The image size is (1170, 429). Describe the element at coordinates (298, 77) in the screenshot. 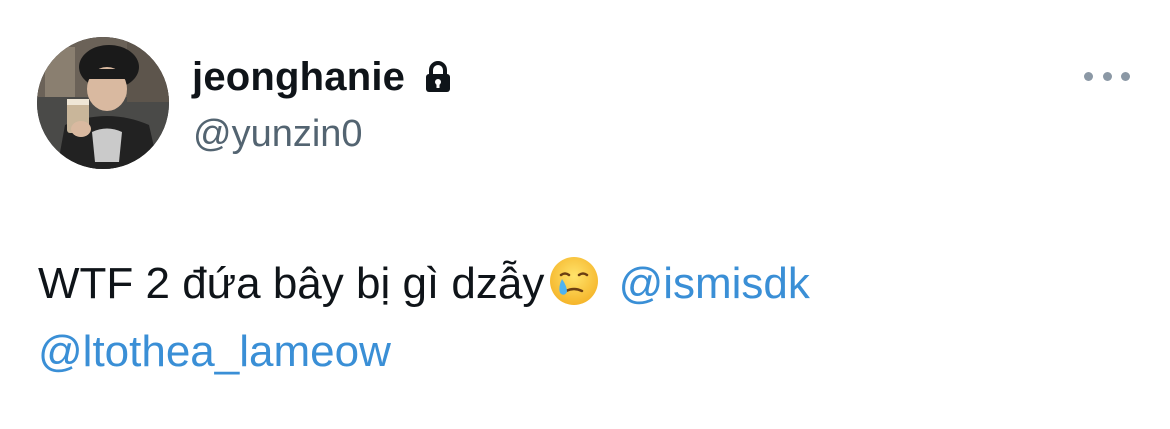

I see `author-display-name: jeonghanie` at that location.